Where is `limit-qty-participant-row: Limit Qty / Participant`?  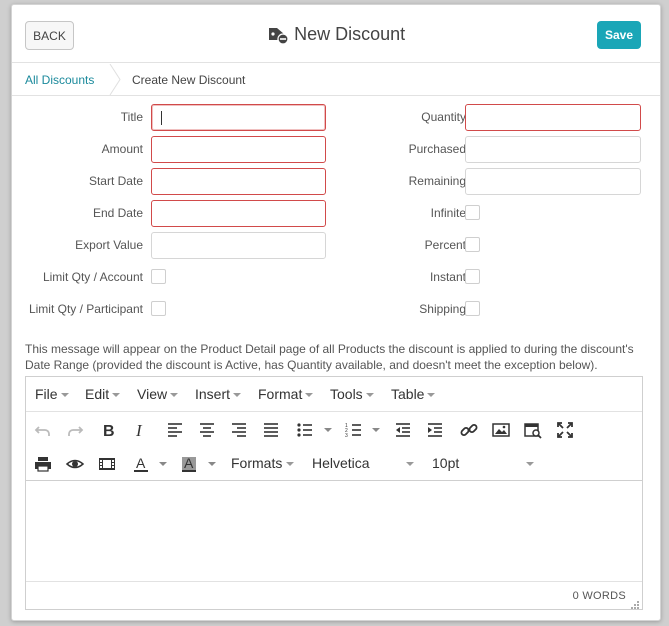
limit-qty-participant-row: Limit Qty / Participant is located at coordinates (177, 309).